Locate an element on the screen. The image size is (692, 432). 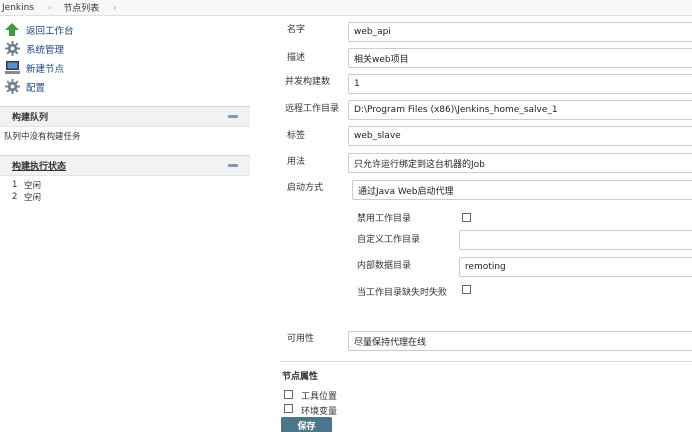
computer-icon is located at coordinates (12, 67).